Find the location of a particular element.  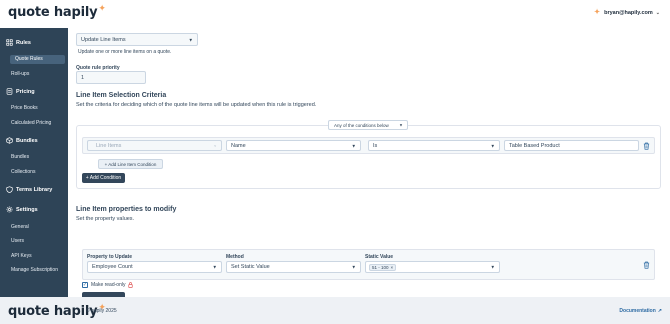

sidebar-item-api-keys: API Keys is located at coordinates (21, 256).